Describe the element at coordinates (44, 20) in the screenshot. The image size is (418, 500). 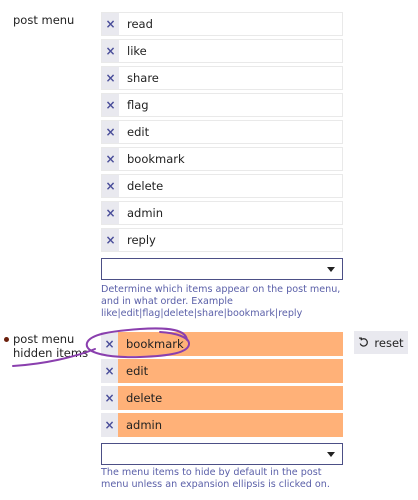
I see `post-menu-label: post menu` at that location.